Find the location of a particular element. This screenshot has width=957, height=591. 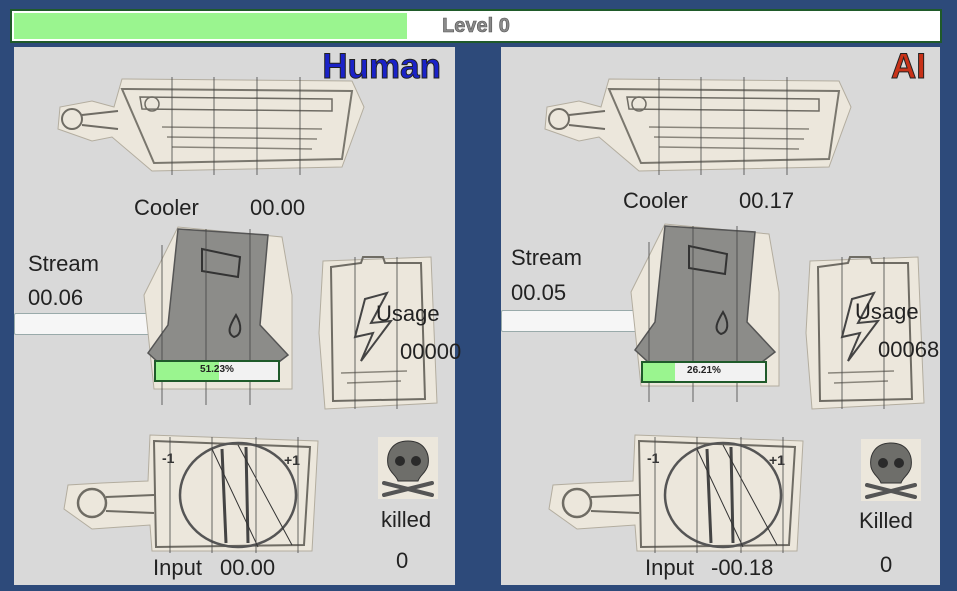

ai-killed-label: Killed is located at coordinates (886, 520).